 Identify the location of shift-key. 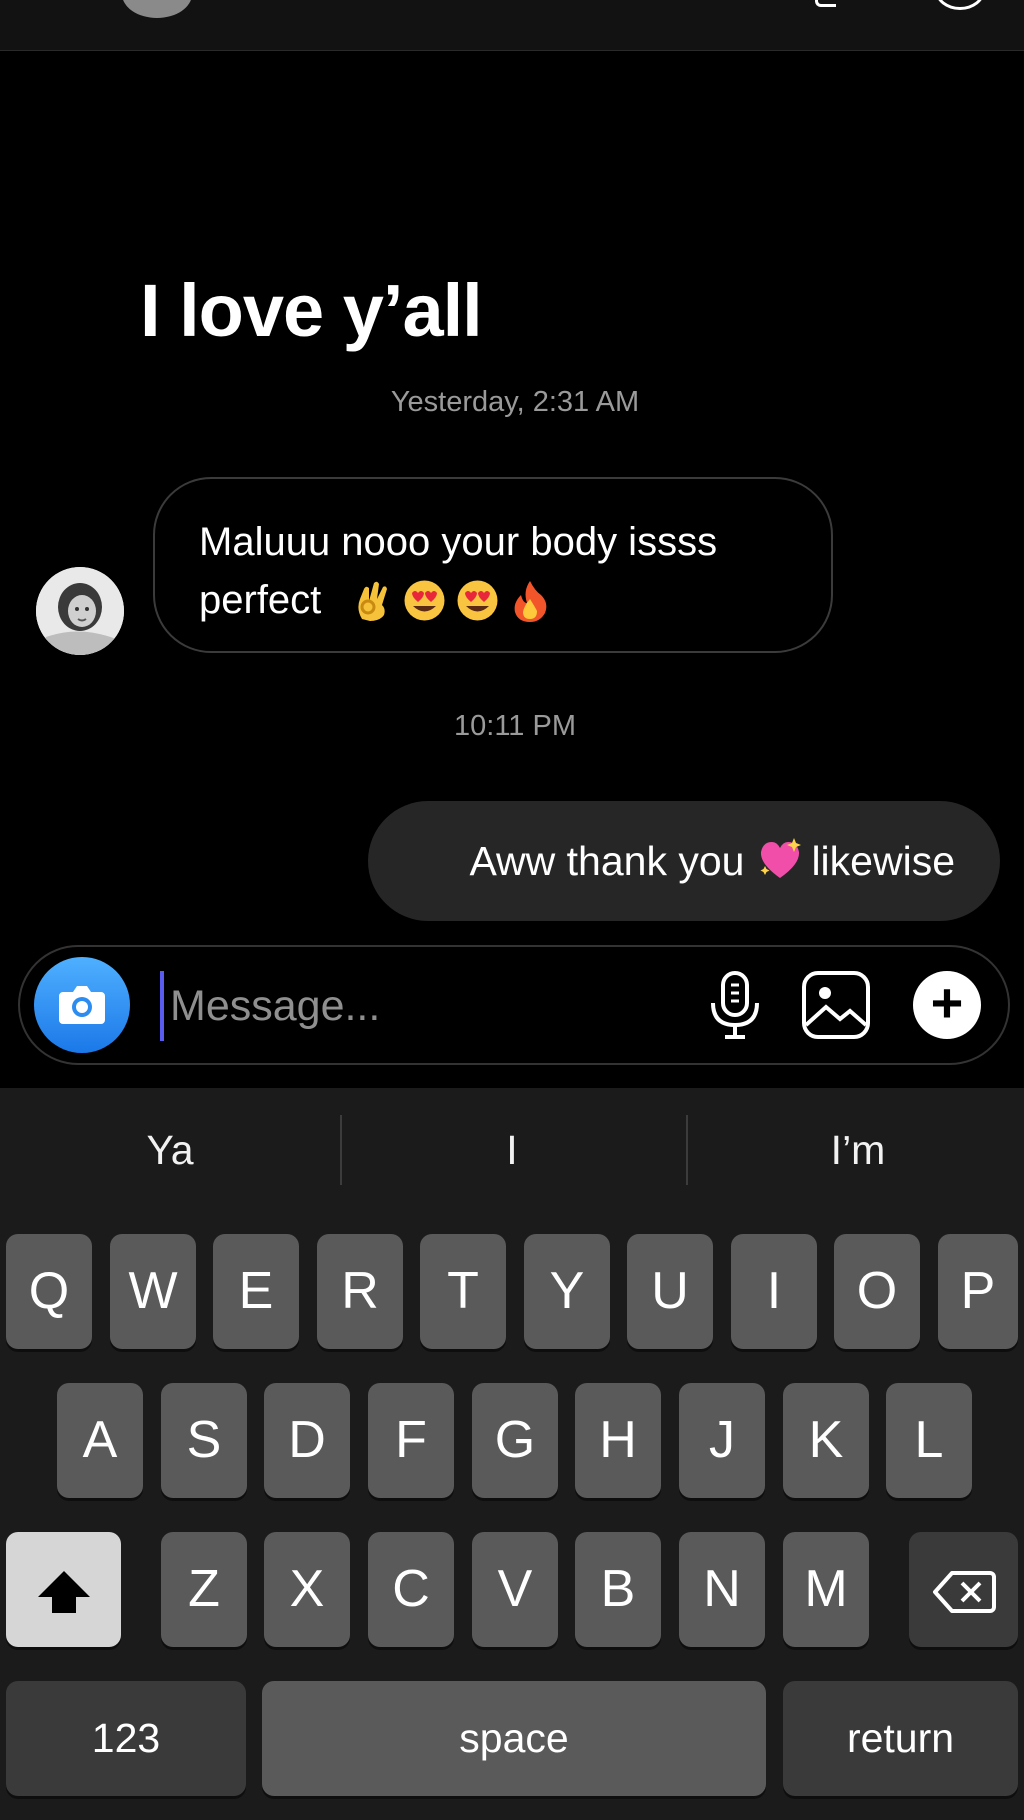
(63, 1589).